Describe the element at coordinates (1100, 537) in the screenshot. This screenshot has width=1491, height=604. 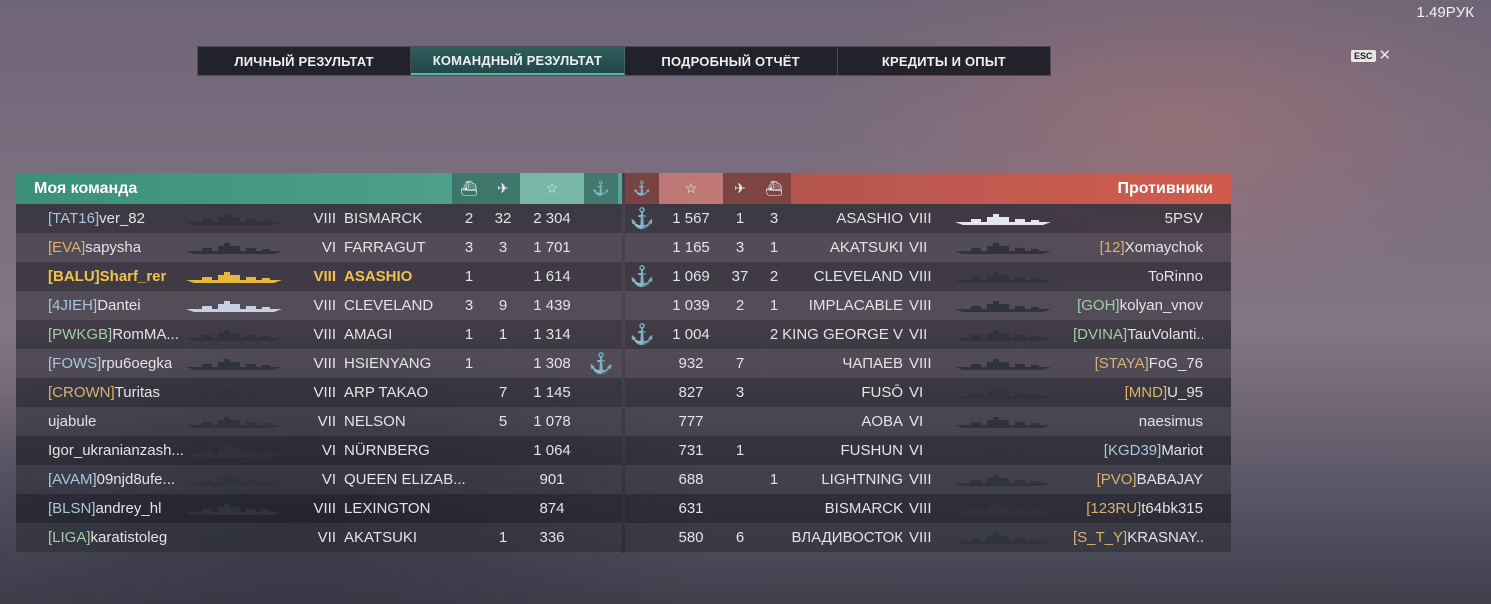
I see `clan-tag: [S_T_Y]` at that location.